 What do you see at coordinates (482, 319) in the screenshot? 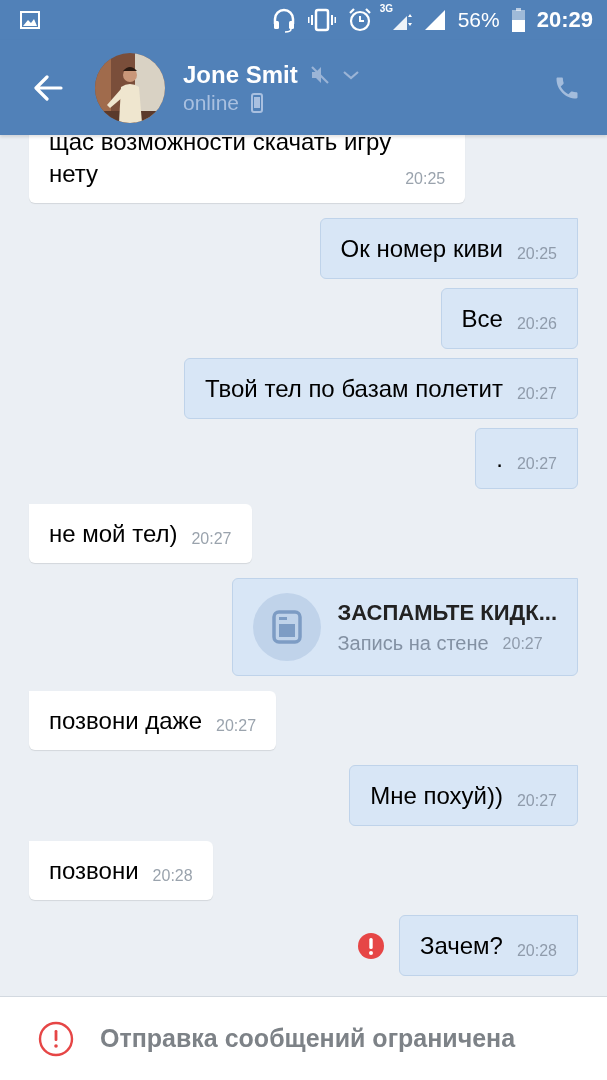
I see `message-text: Все` at bounding box center [482, 319].